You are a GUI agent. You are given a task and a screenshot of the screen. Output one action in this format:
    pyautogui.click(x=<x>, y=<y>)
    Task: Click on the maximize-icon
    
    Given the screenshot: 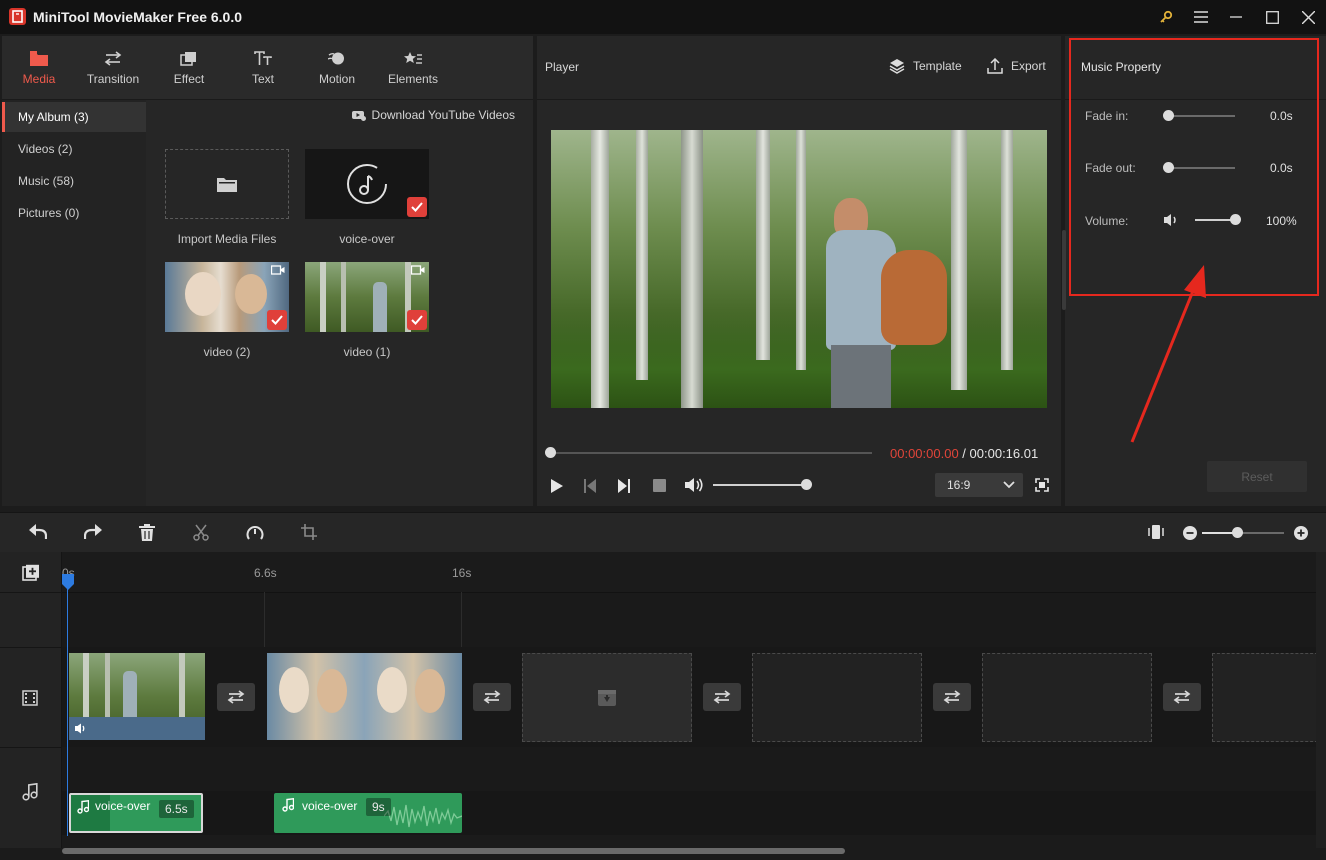 What is the action you would take?
    pyautogui.click(x=1272, y=17)
    